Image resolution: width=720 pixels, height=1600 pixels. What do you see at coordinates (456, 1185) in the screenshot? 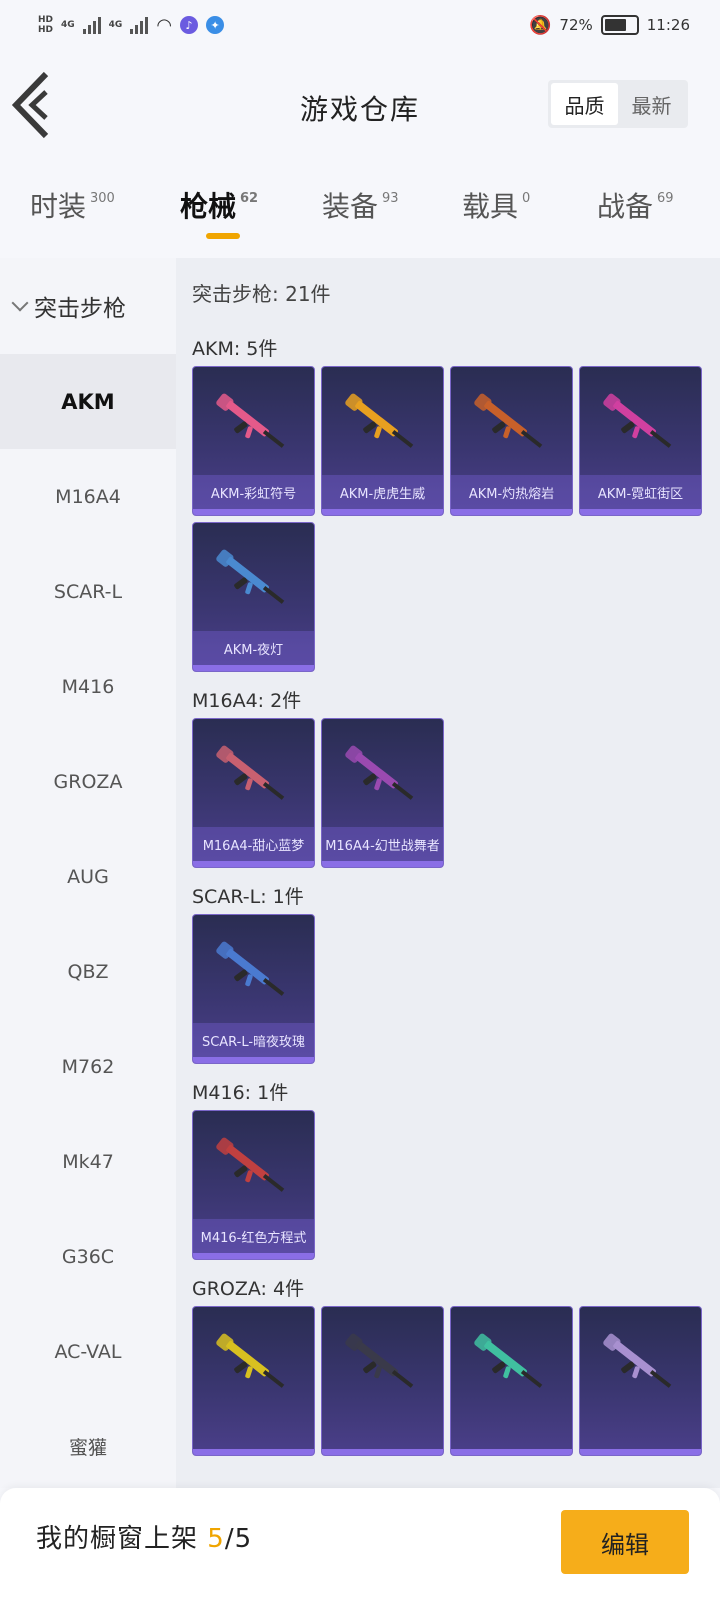
I see `weapon-grid: M416-红色方程式` at bounding box center [456, 1185].